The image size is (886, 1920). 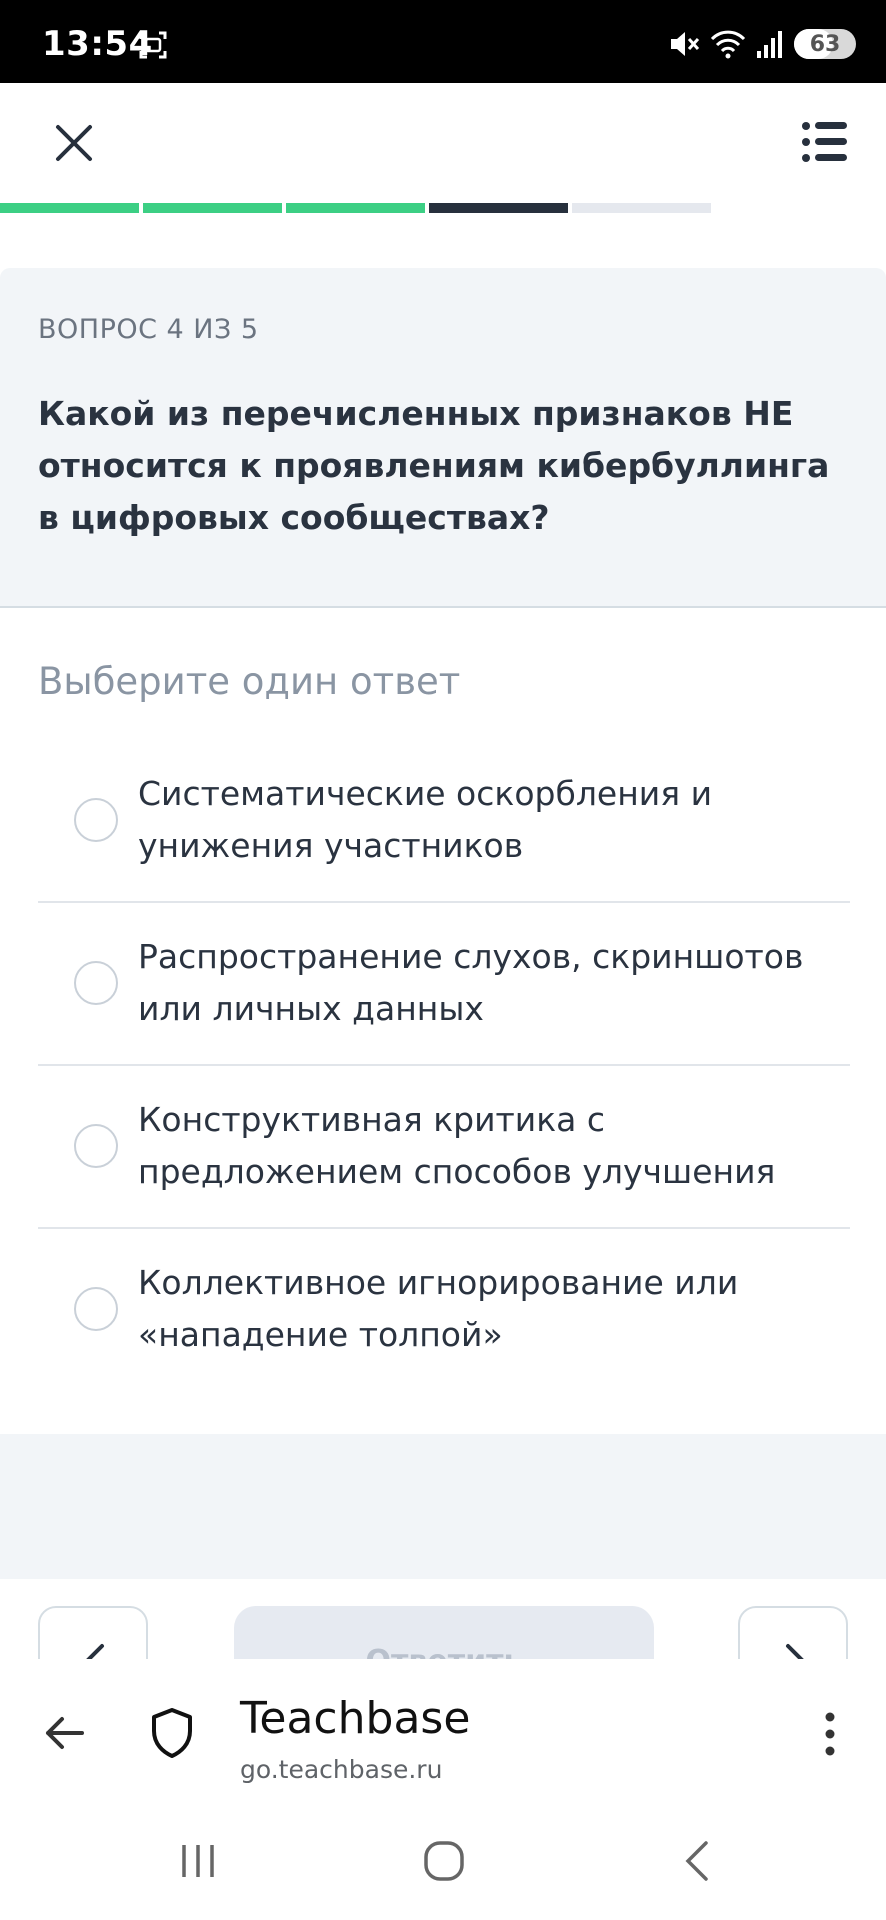 I want to click on shield-icon, so click(x=172, y=1733).